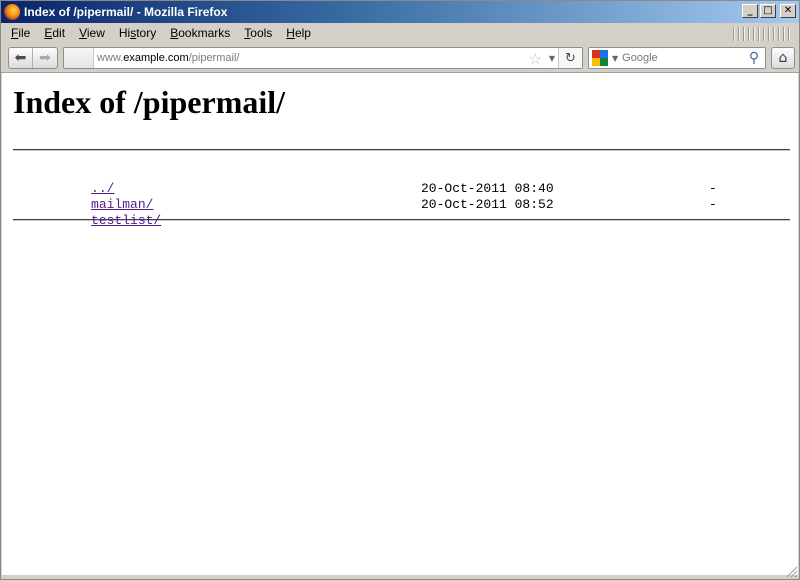  Describe the element at coordinates (259, 33) in the screenshot. I see `menu-tools: Tools` at that location.